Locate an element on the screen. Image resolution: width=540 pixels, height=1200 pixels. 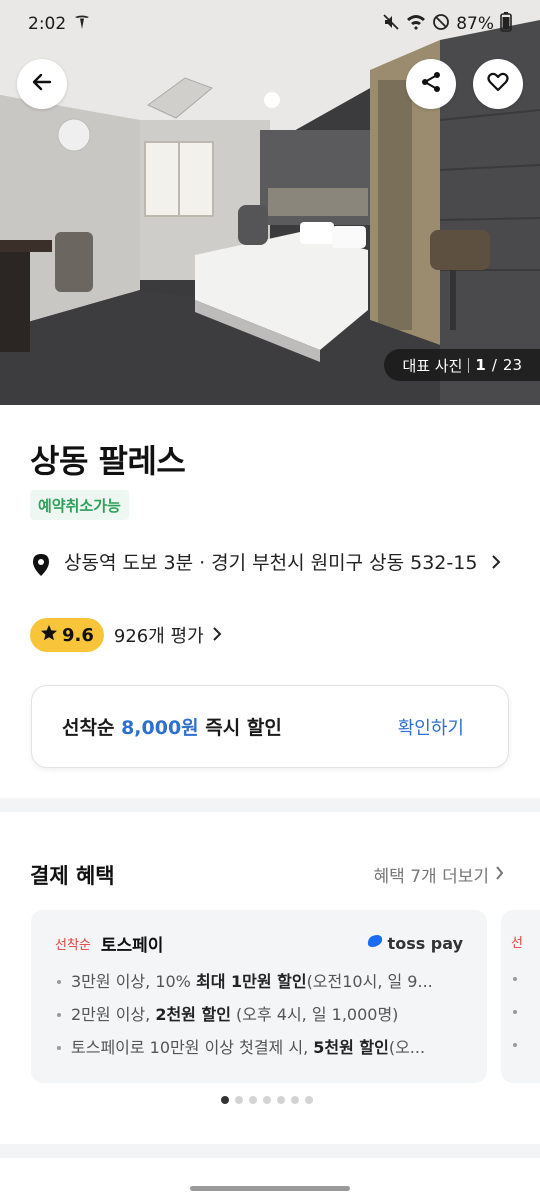
photo-counter-index: 1 is located at coordinates (480, 365).